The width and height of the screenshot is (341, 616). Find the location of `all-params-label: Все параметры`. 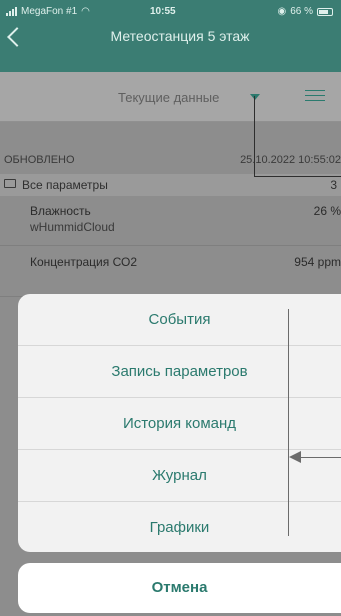

all-params-label: Все параметры is located at coordinates (65, 185).